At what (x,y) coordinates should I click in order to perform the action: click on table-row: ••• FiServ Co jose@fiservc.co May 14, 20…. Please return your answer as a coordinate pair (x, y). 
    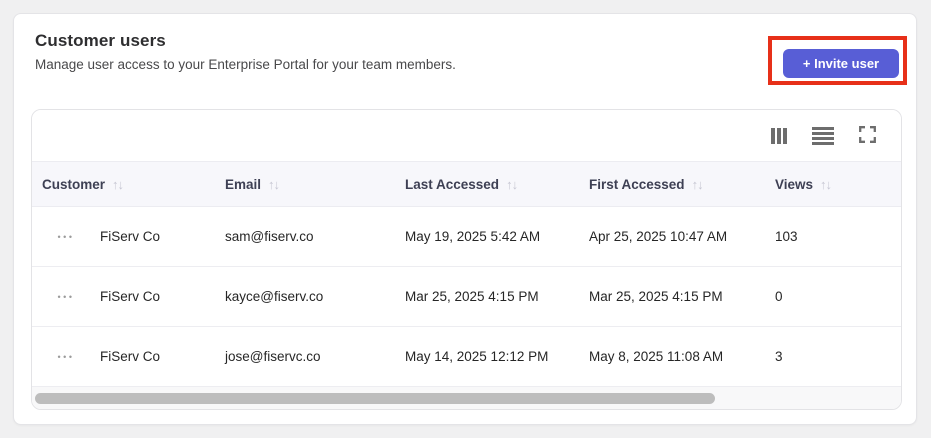
    Looking at the image, I should click on (466, 357).